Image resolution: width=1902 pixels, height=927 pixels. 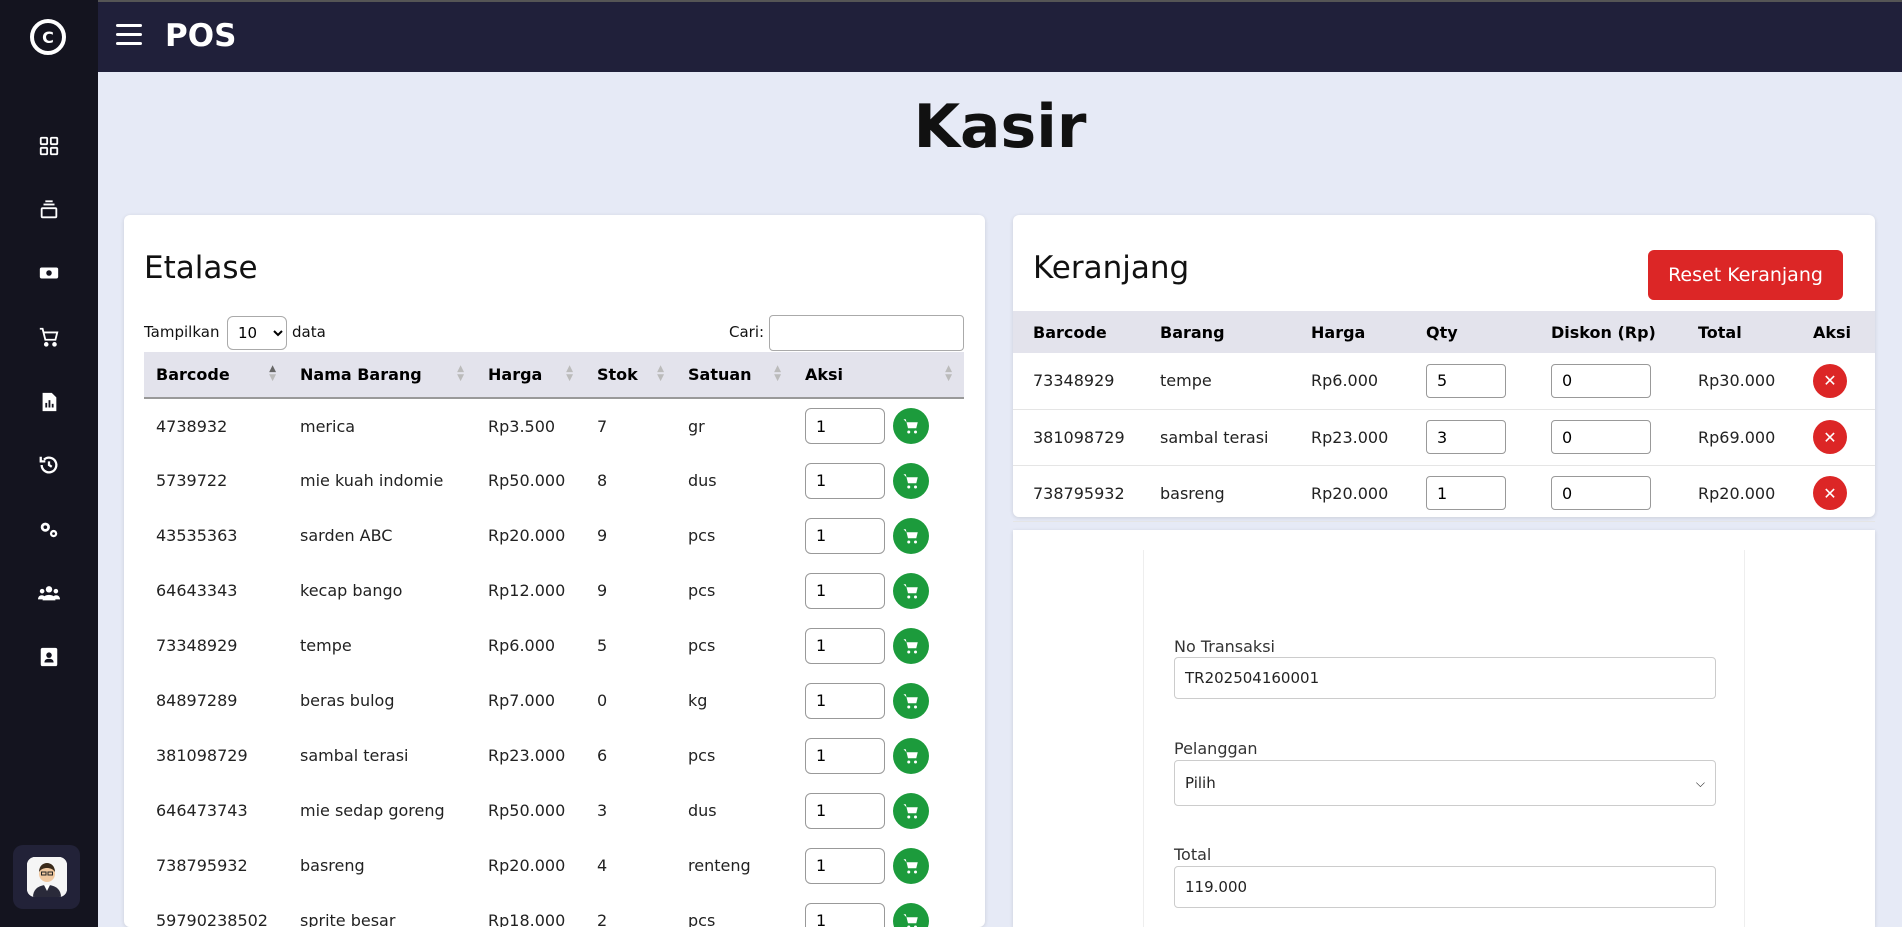 I want to click on page-title: Kasir, so click(x=1000, y=127).